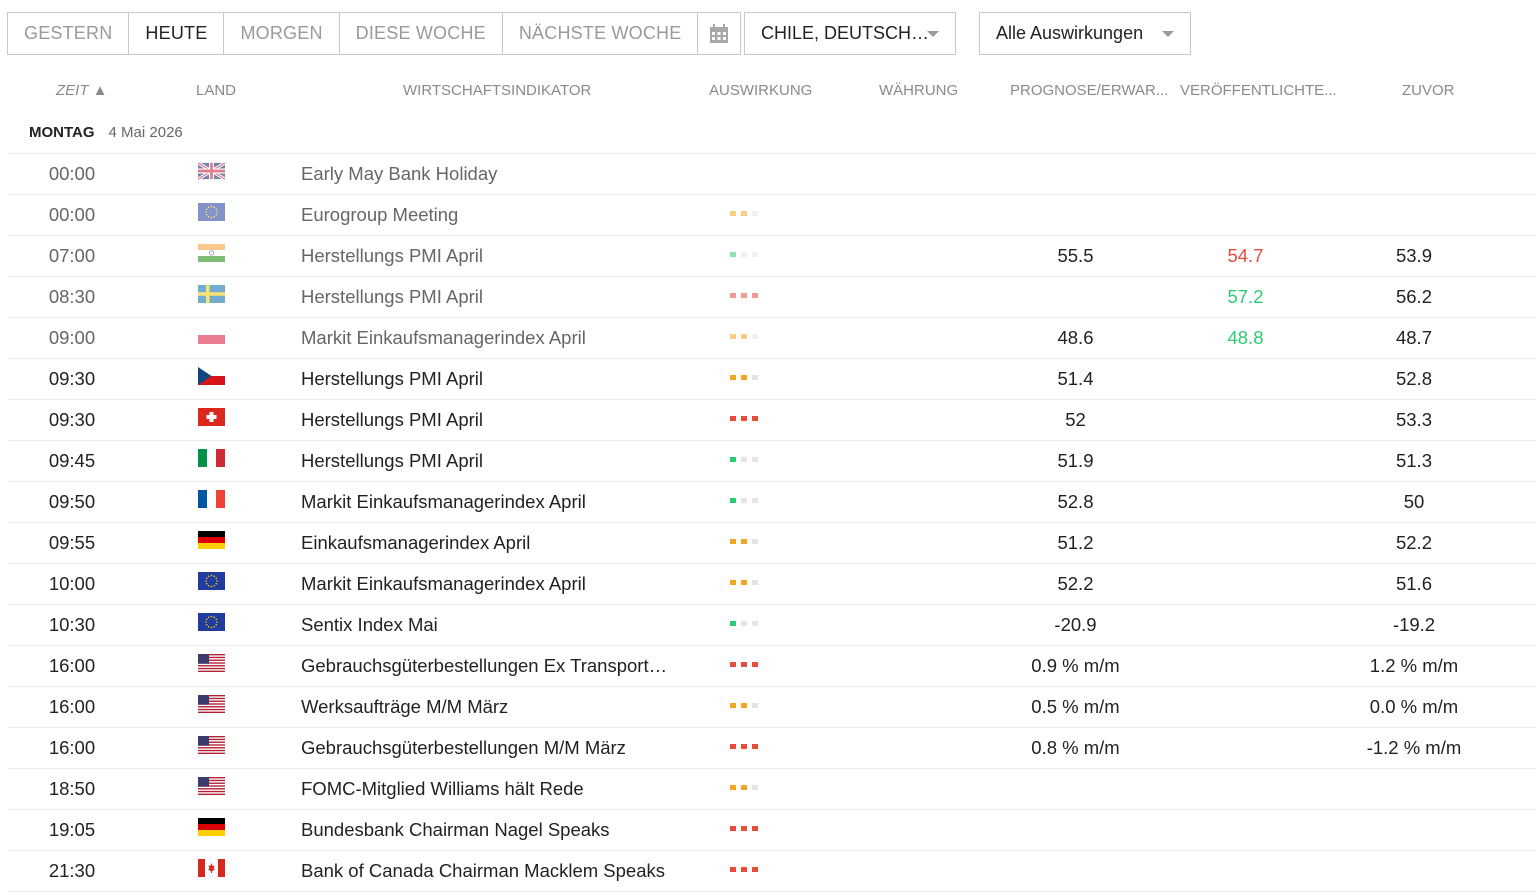  Describe the element at coordinates (177, 33) in the screenshot. I see `tab-heute: HEUTE` at that location.